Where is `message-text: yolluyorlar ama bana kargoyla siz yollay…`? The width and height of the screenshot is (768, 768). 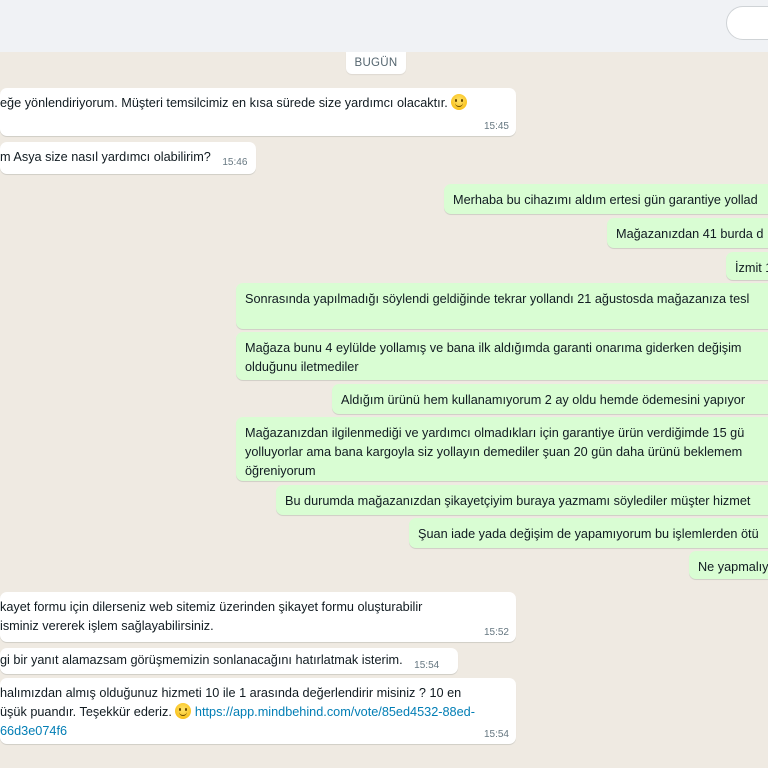 message-text: yolluyorlar ama bana kargoyla siz yollay… is located at coordinates (494, 452).